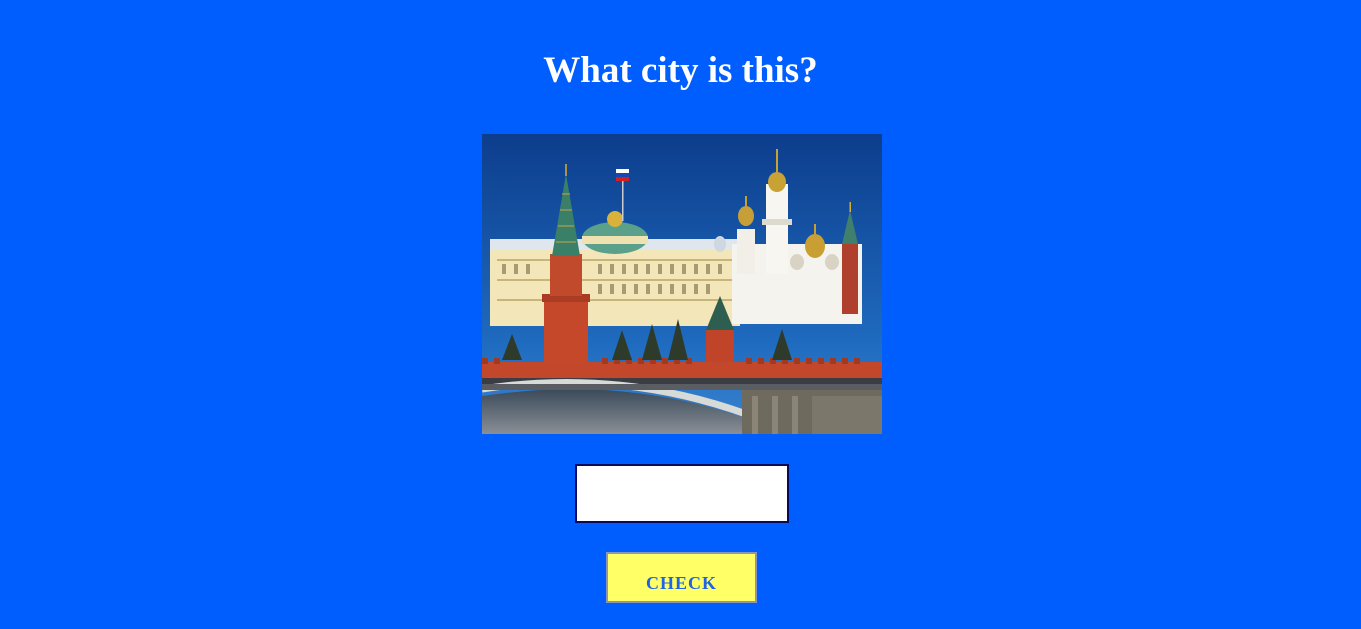 The height and width of the screenshot is (629, 1361). What do you see at coordinates (681, 577) in the screenshot?
I see `check-button: CHECK` at bounding box center [681, 577].